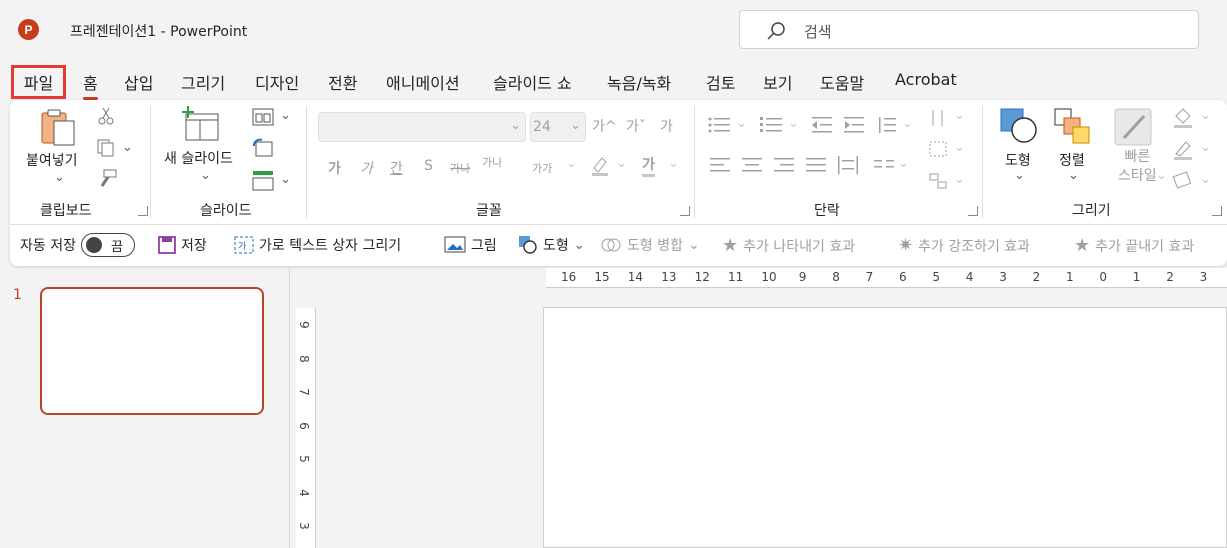 This screenshot has height=548, width=1227. I want to click on shape-effects-dropdown-icon: ⌄, so click(1205, 179).